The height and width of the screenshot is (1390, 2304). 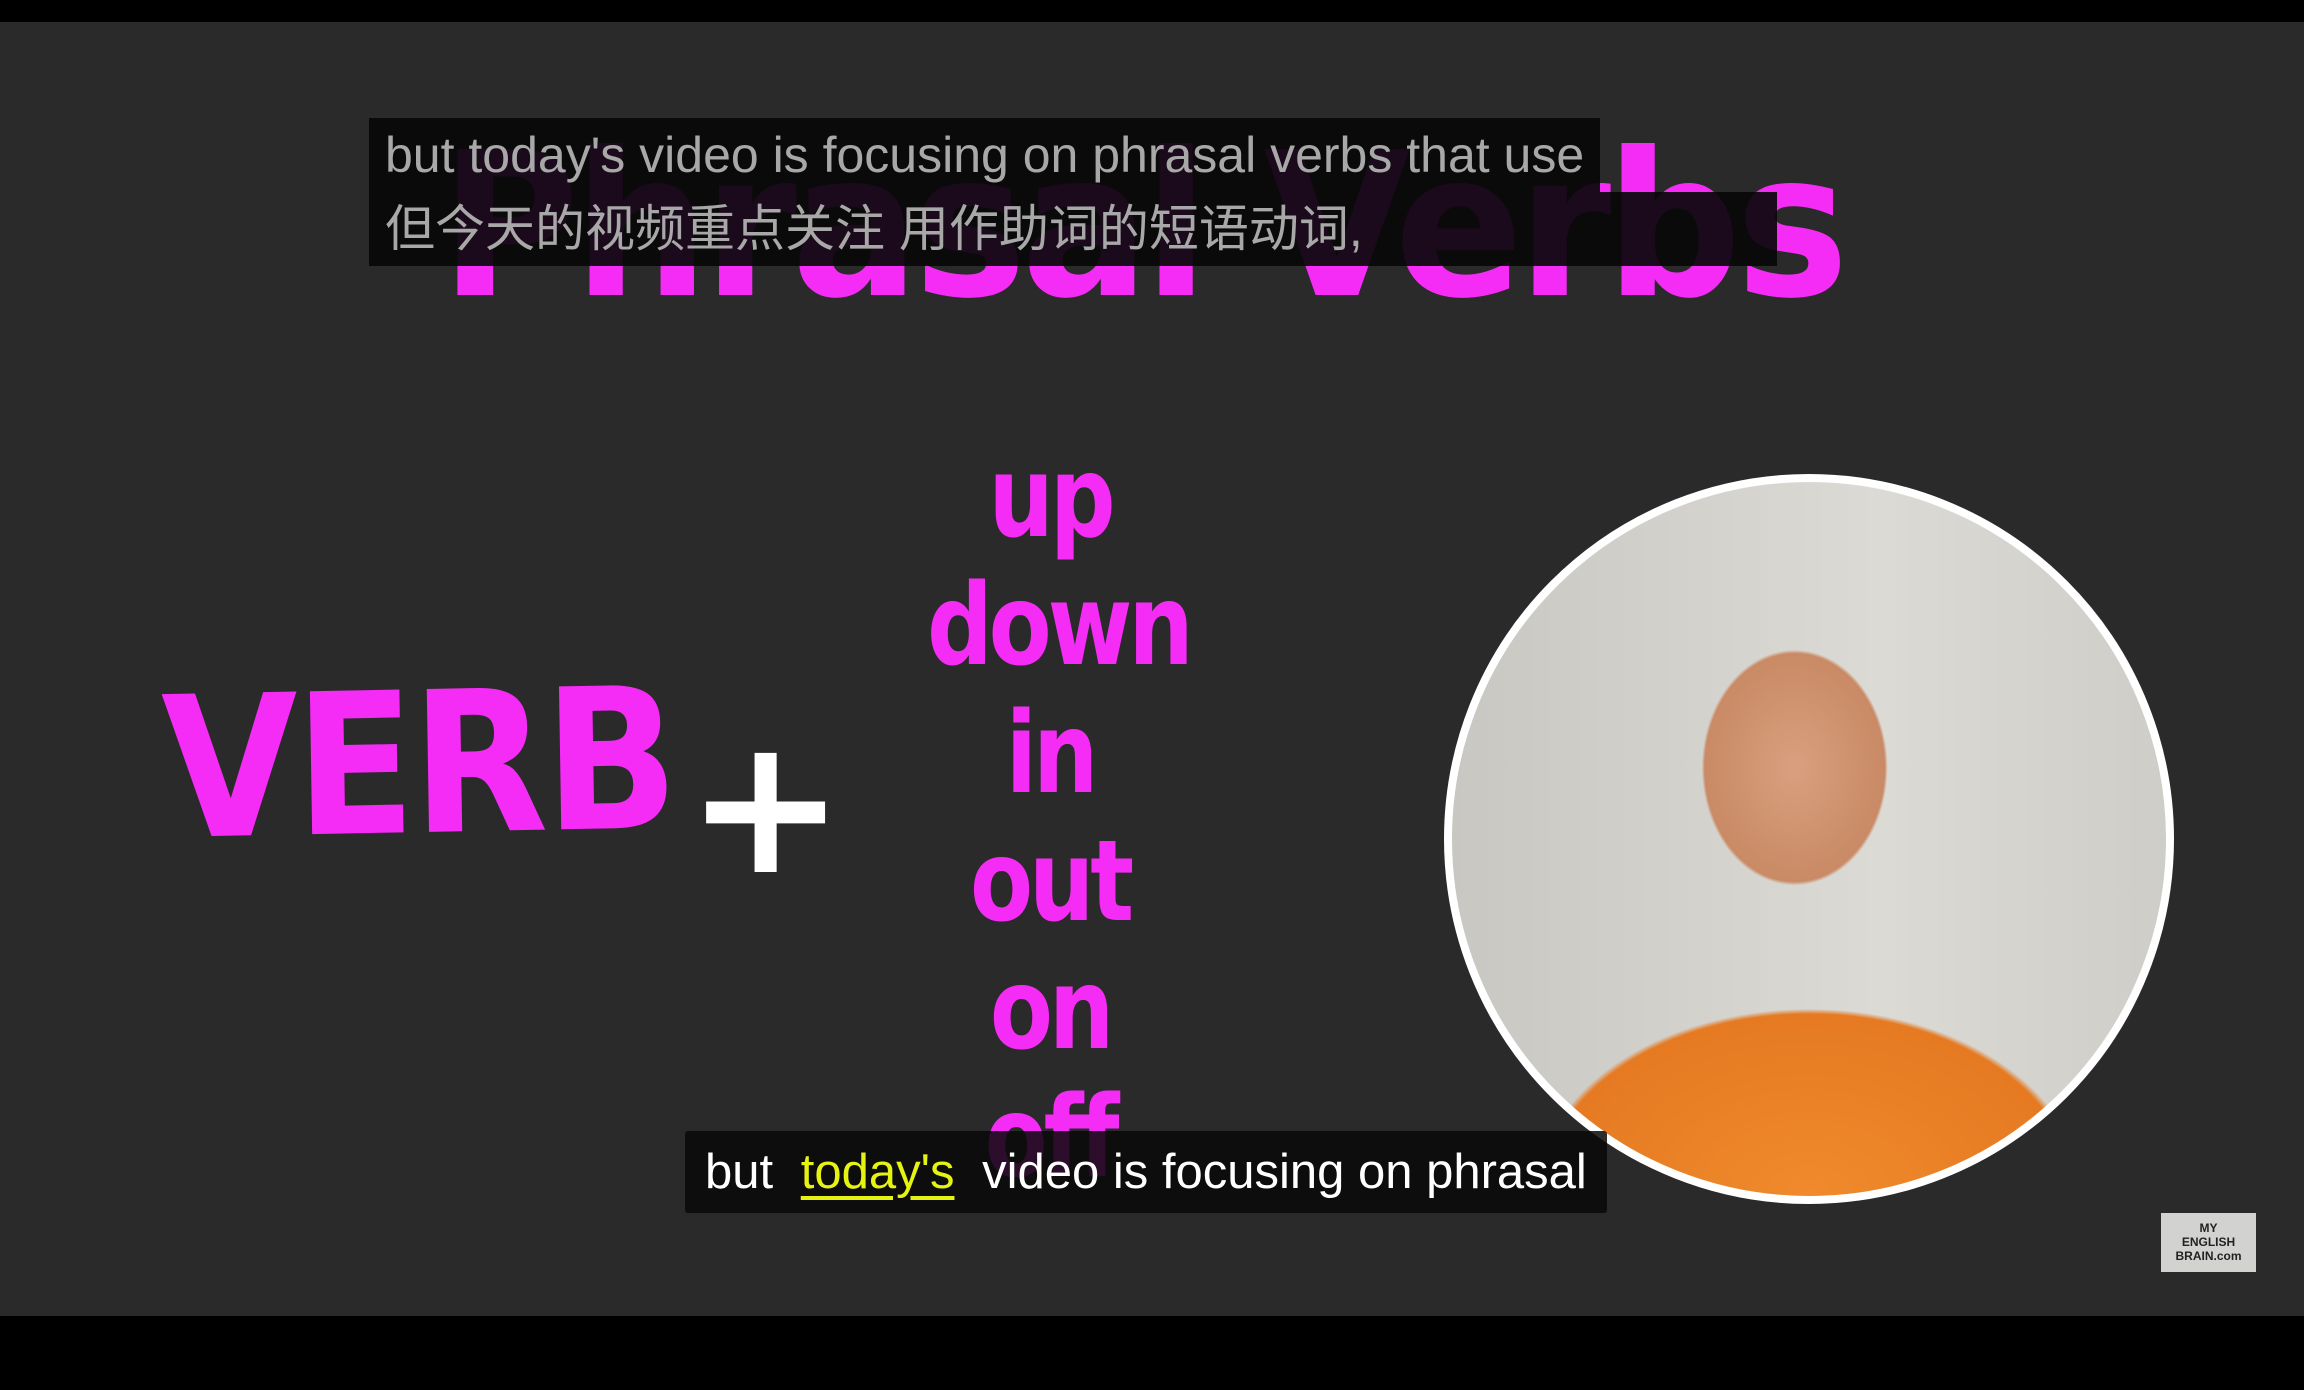 I want to click on slide-verb-label: VERB, so click(x=418, y=765).